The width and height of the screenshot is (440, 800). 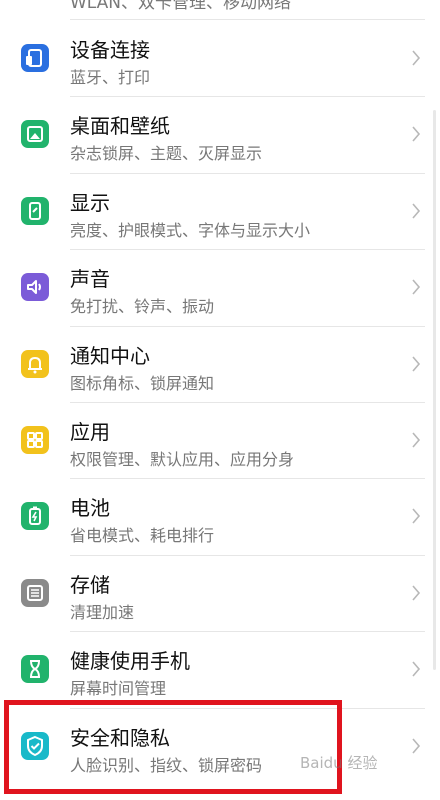 What do you see at coordinates (182, 459) in the screenshot?
I see `settings-item-subtitle: 权限管理、默认应用、应用分身` at bounding box center [182, 459].